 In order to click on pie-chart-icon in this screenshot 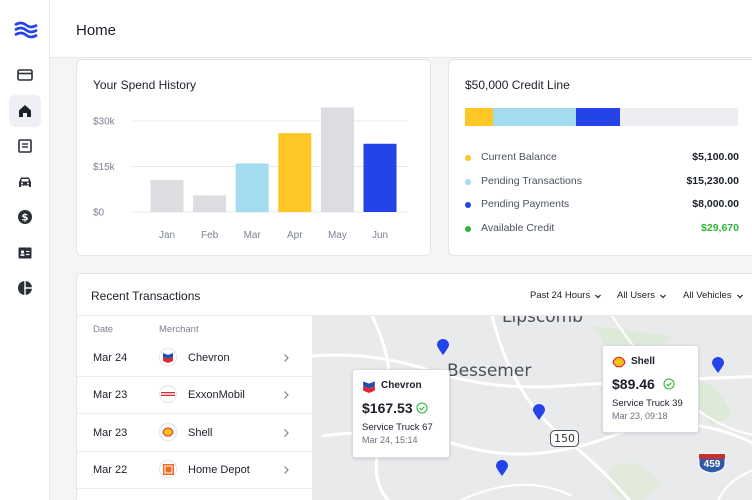, I will do `click(25, 288)`.